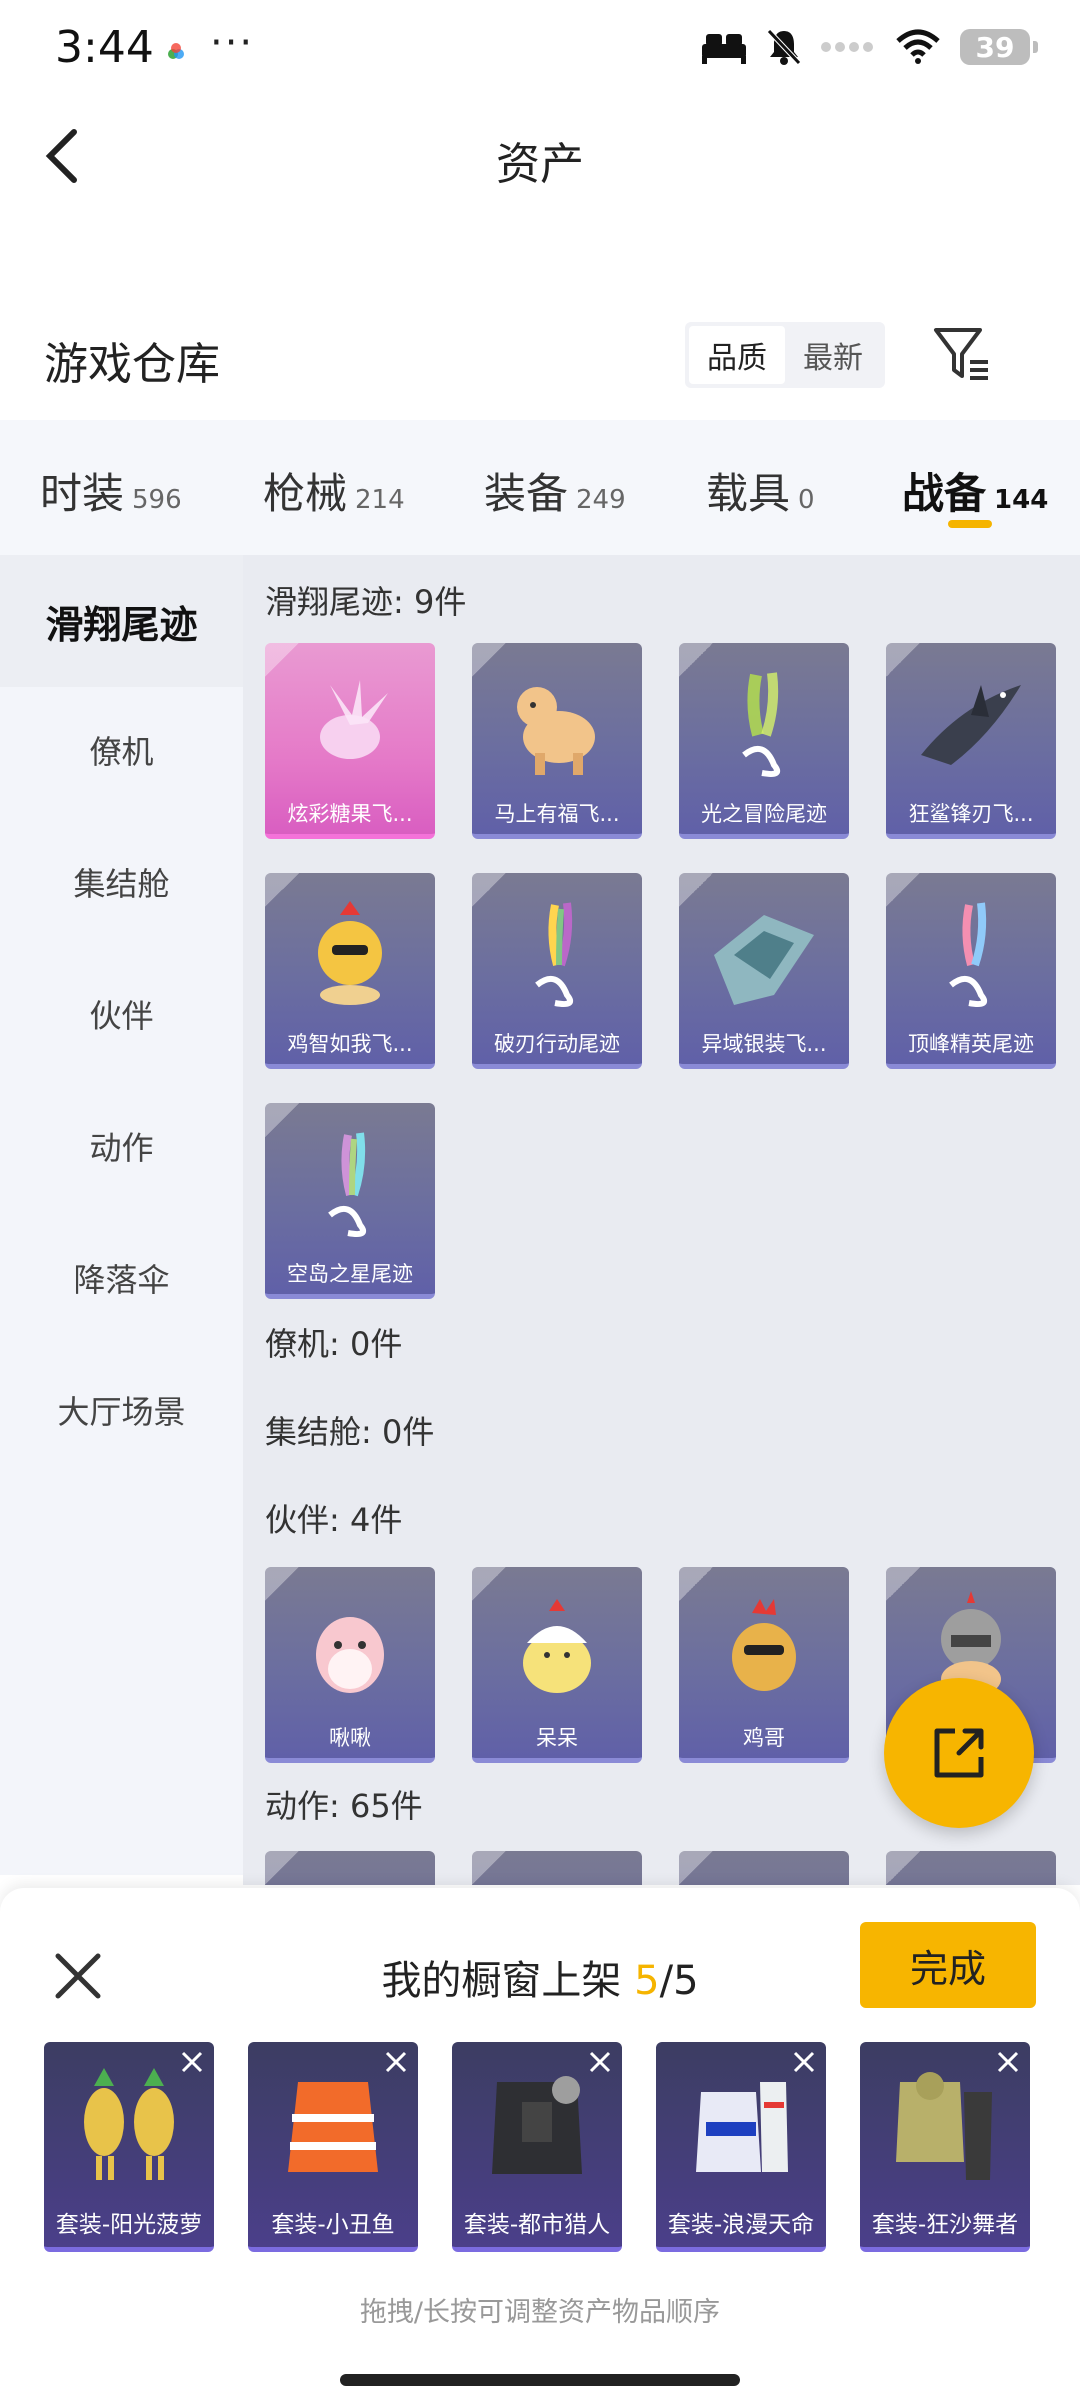 The height and width of the screenshot is (2400, 1080). What do you see at coordinates (121, 1410) in the screenshot?
I see `sidebar-item-lobby-scene: 大厅场景` at bounding box center [121, 1410].